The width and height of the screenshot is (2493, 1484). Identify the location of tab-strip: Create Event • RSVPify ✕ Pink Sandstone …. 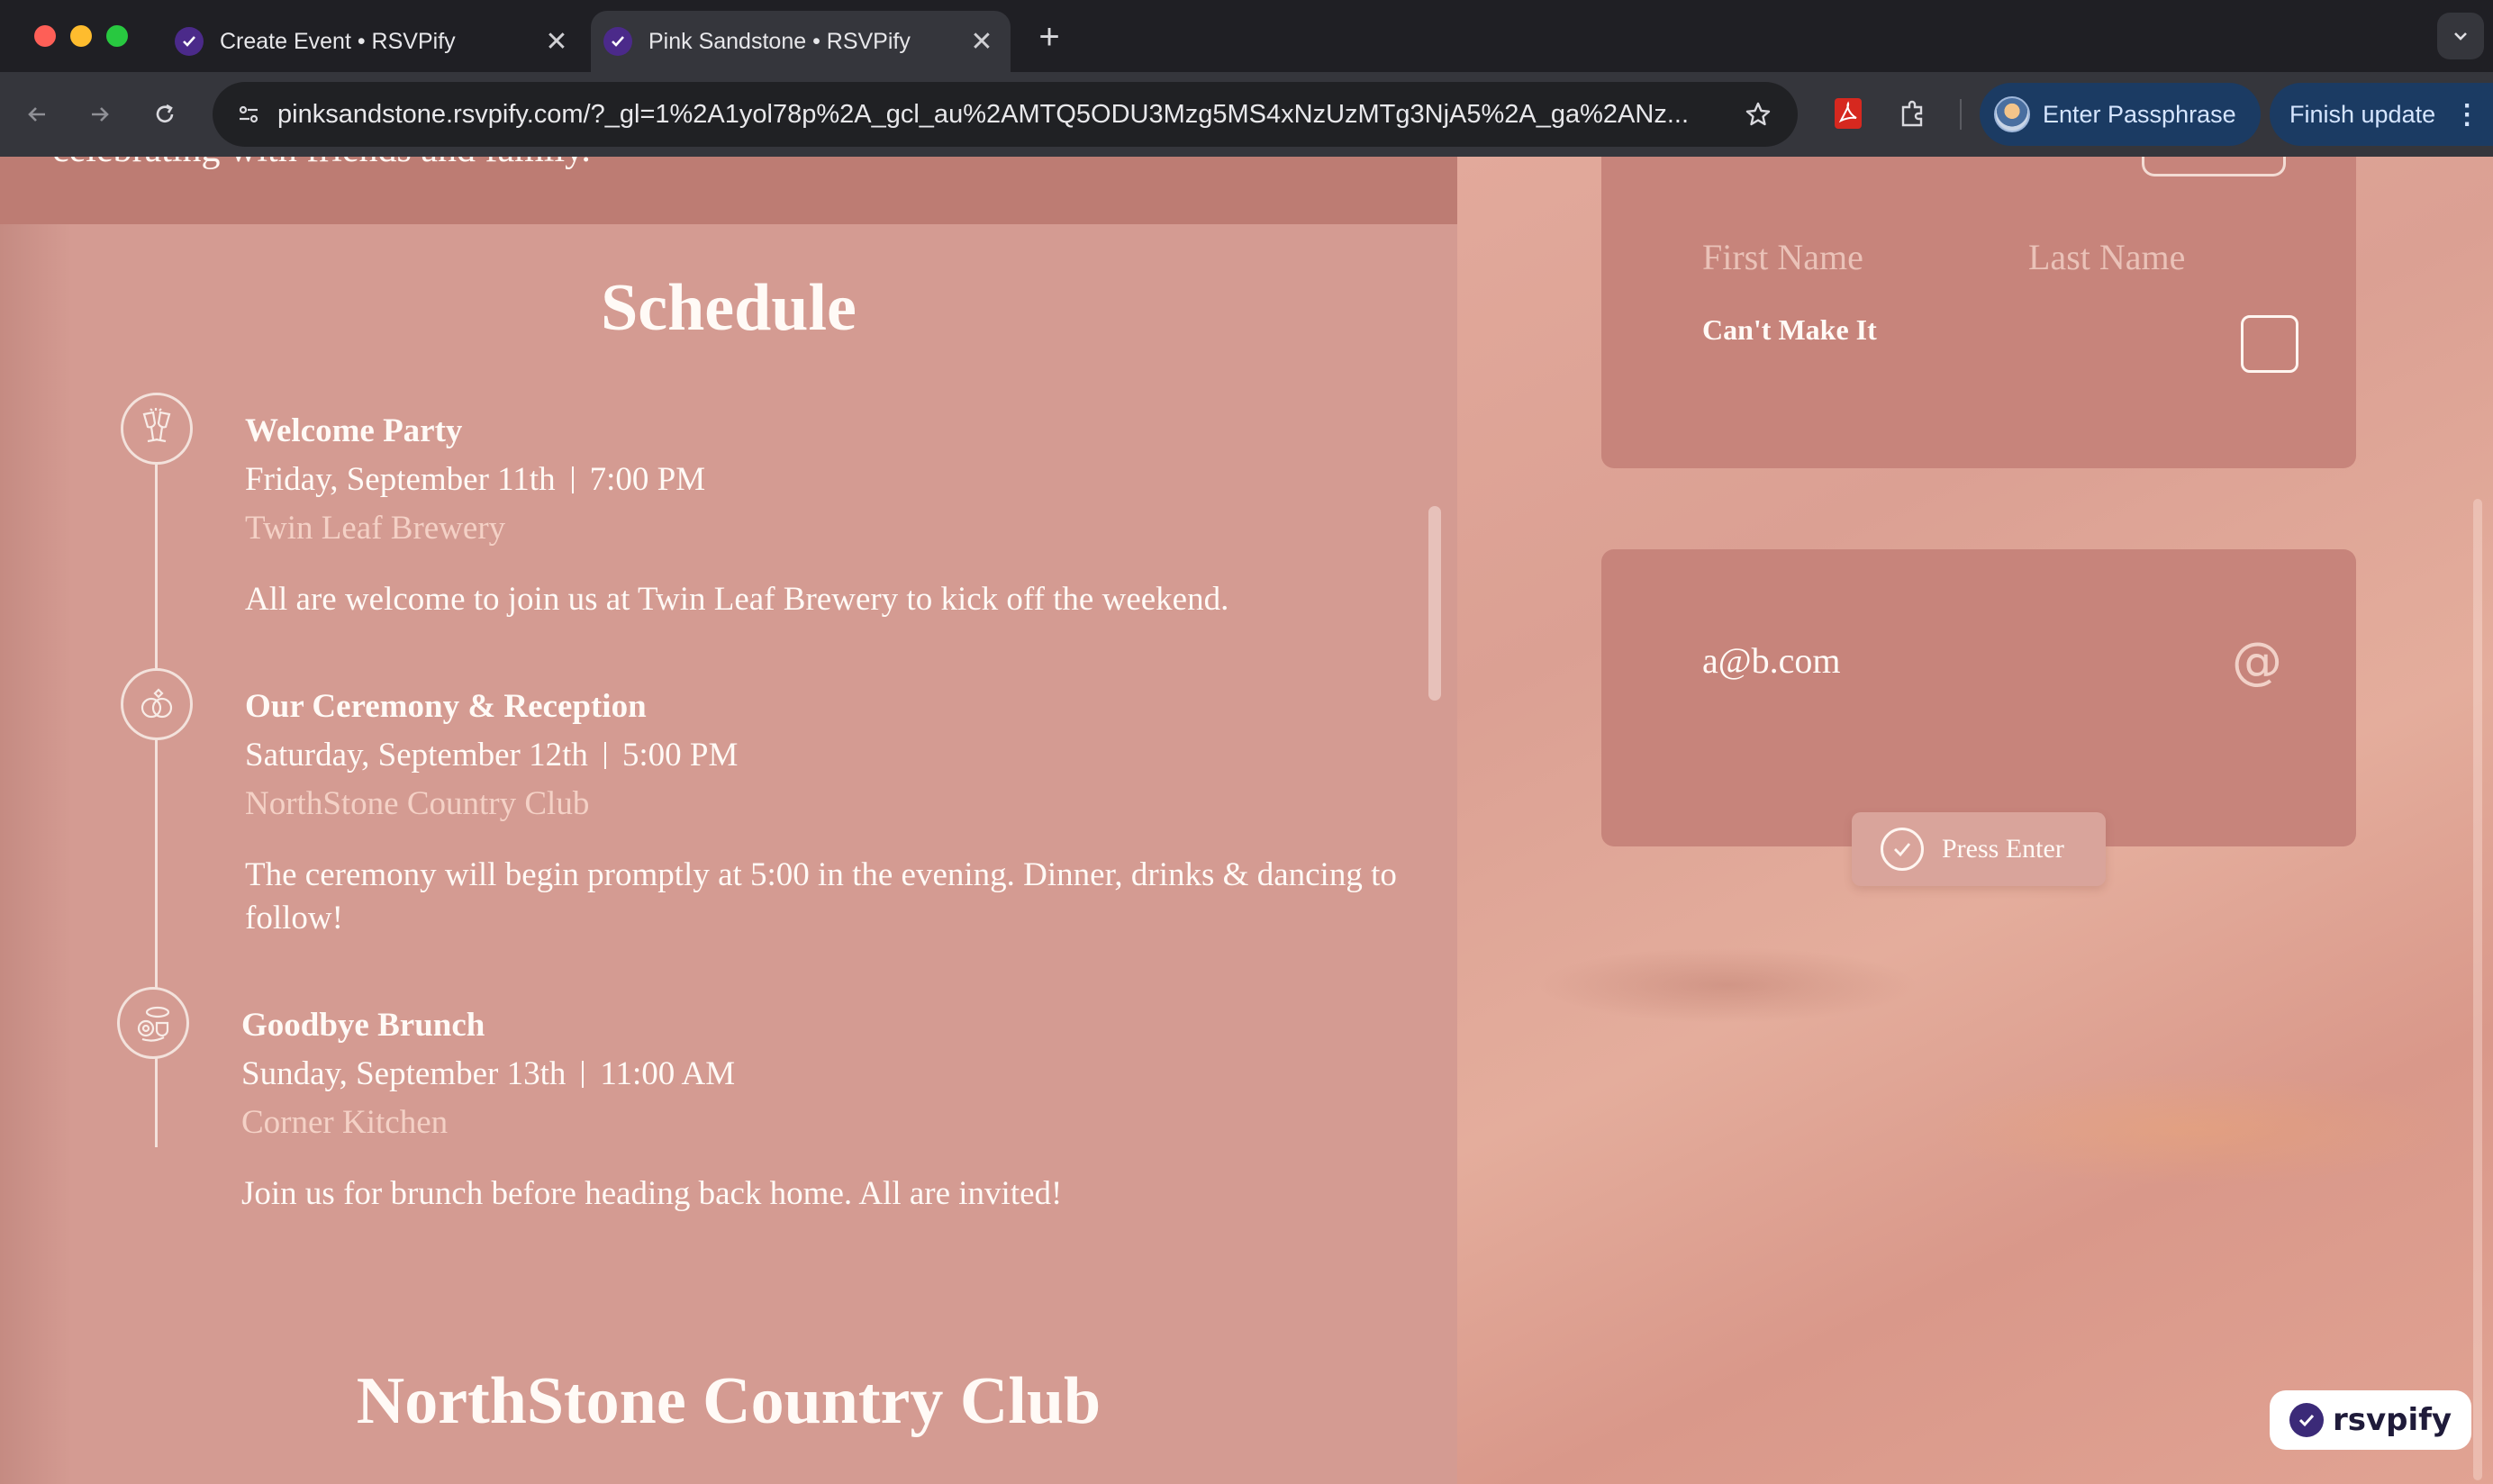
(1246, 36).